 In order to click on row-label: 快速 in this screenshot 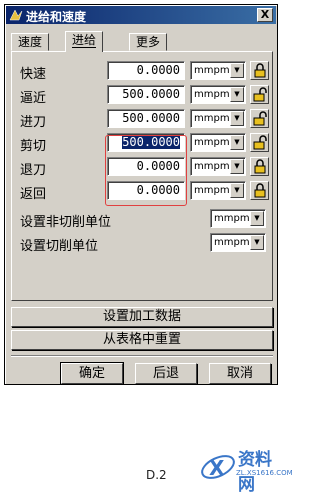, I will do `click(33, 74)`.